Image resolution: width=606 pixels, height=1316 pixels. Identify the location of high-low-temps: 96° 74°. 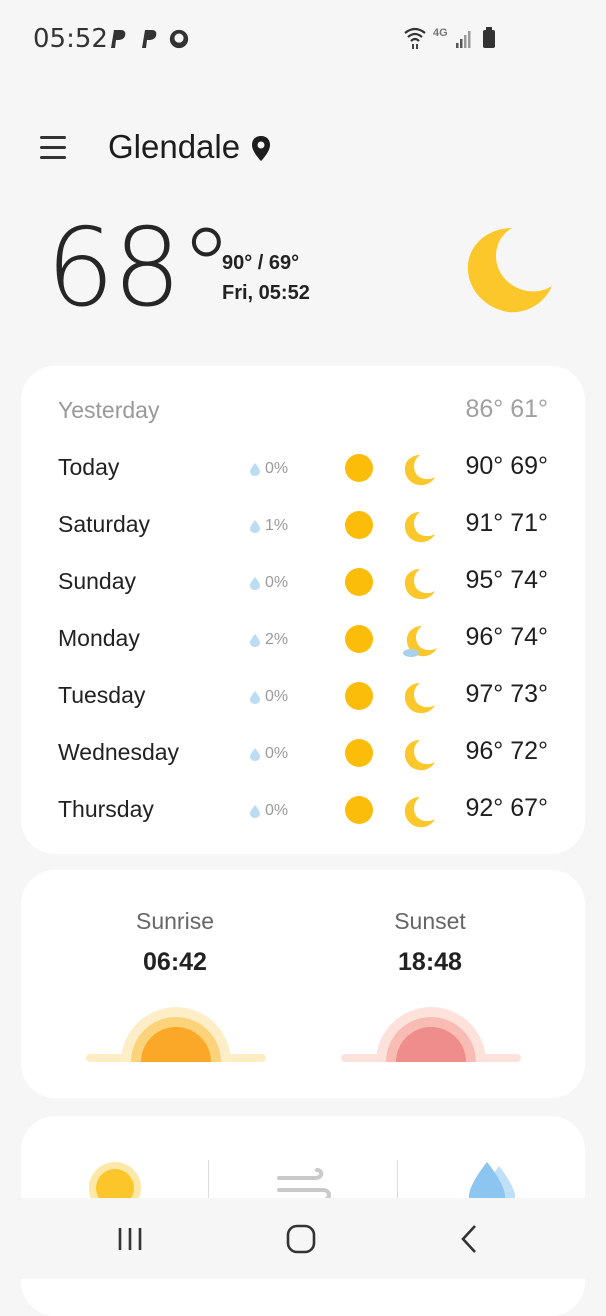
(506, 637).